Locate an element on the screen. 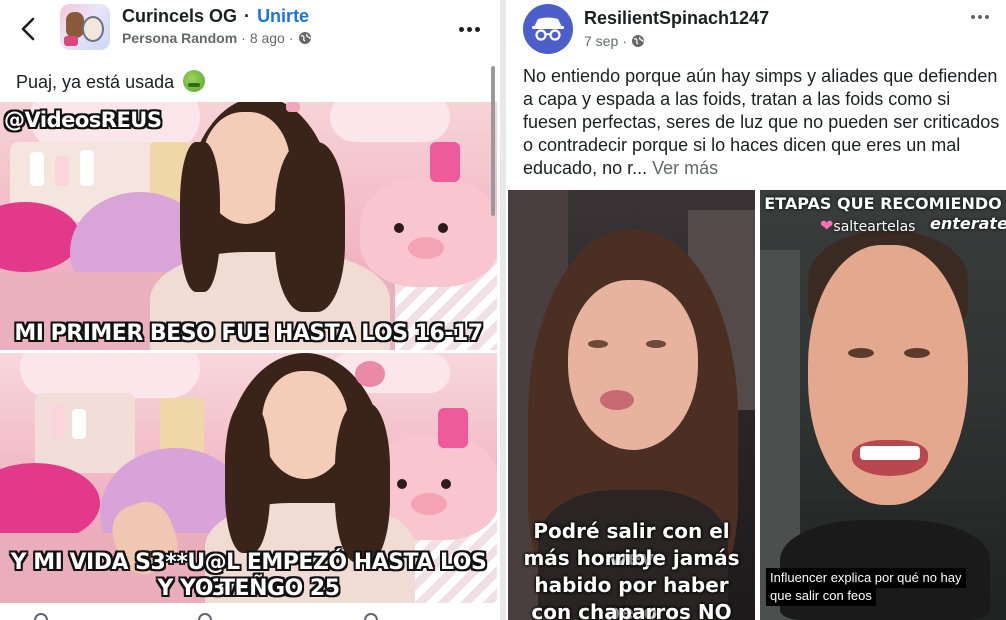  caption-top: MI PRIMER BESO FUE HASTA LOS 16-17 is located at coordinates (248, 333).